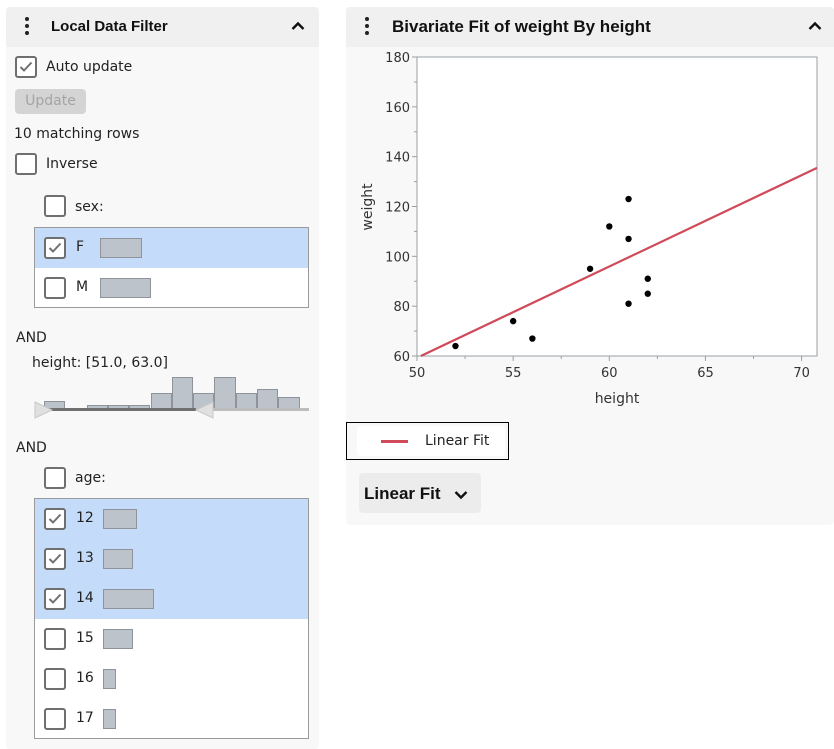 Image resolution: width=834 pixels, height=749 pixels. What do you see at coordinates (89, 67) in the screenshot?
I see `auto-update-label: Auto update` at bounding box center [89, 67].